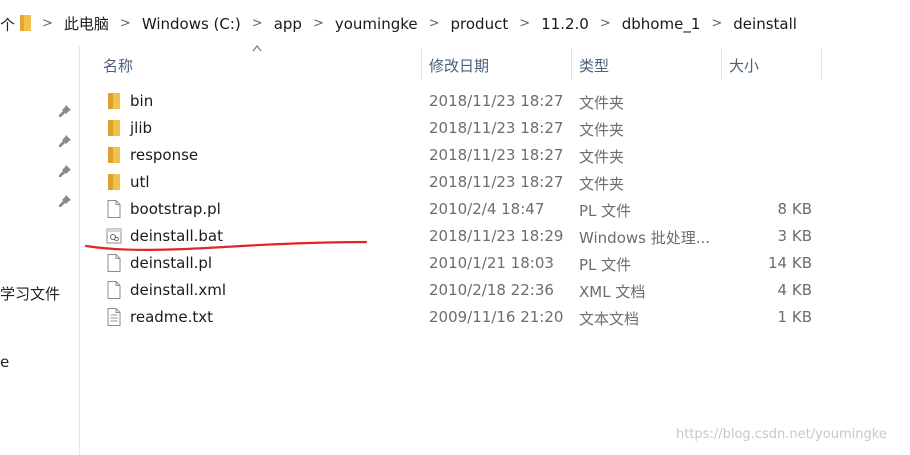 This screenshot has height=455, width=910. What do you see at coordinates (226, 245) in the screenshot?
I see `red-annotation-underline` at bounding box center [226, 245].